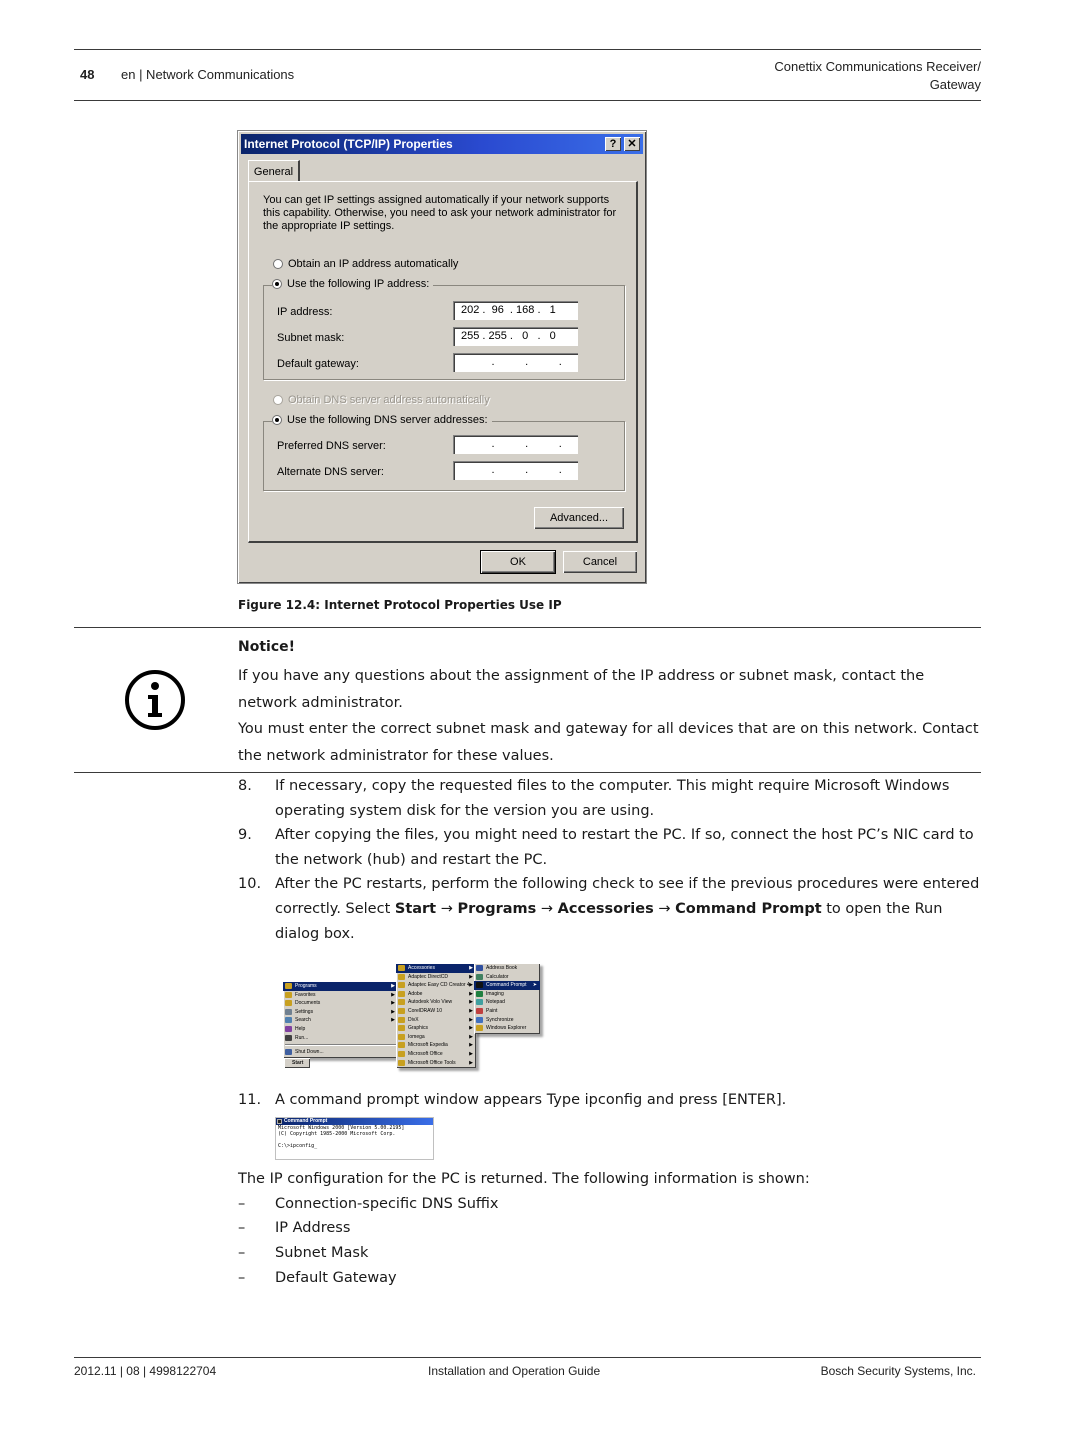  I want to click on tab-general: General, so click(274, 171).